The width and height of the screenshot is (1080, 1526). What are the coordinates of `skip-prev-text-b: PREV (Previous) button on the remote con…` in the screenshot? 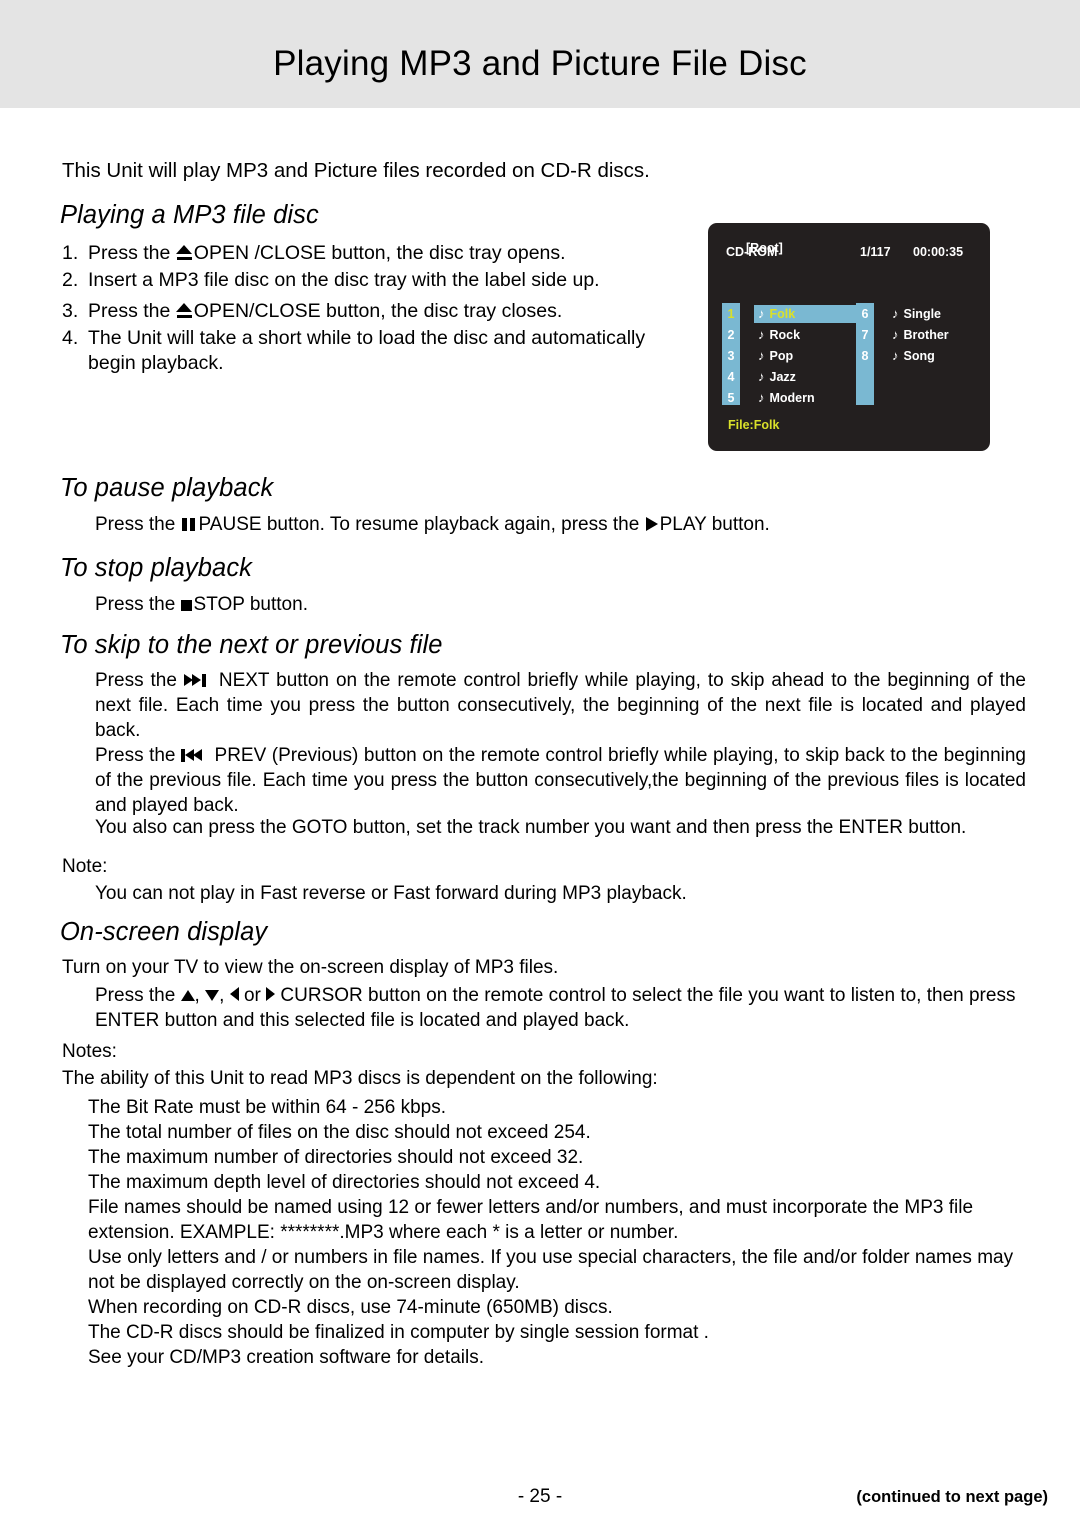 It's located at (560, 780).